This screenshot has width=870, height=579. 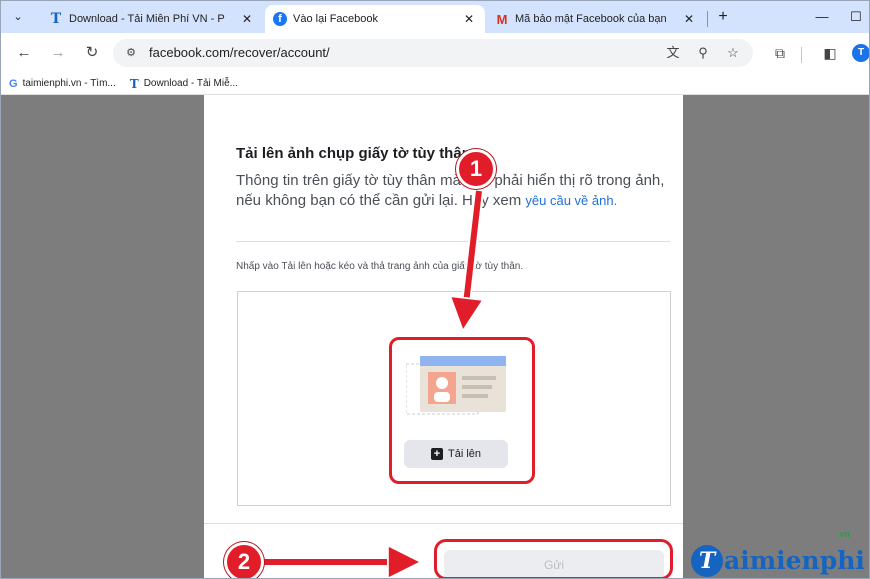 What do you see at coordinates (18, 17) in the screenshot?
I see `tab-search-chevron-icon: ⌄` at bounding box center [18, 17].